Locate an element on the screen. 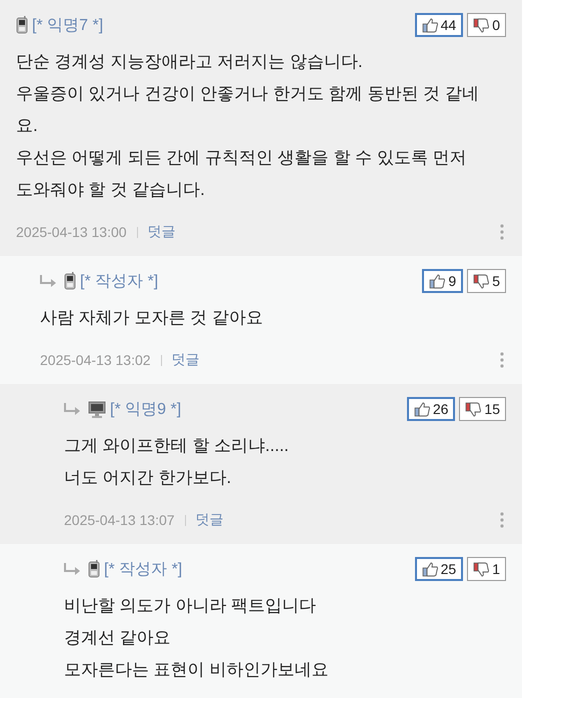 This screenshot has width=566, height=708. like-button: 25 is located at coordinates (439, 569).